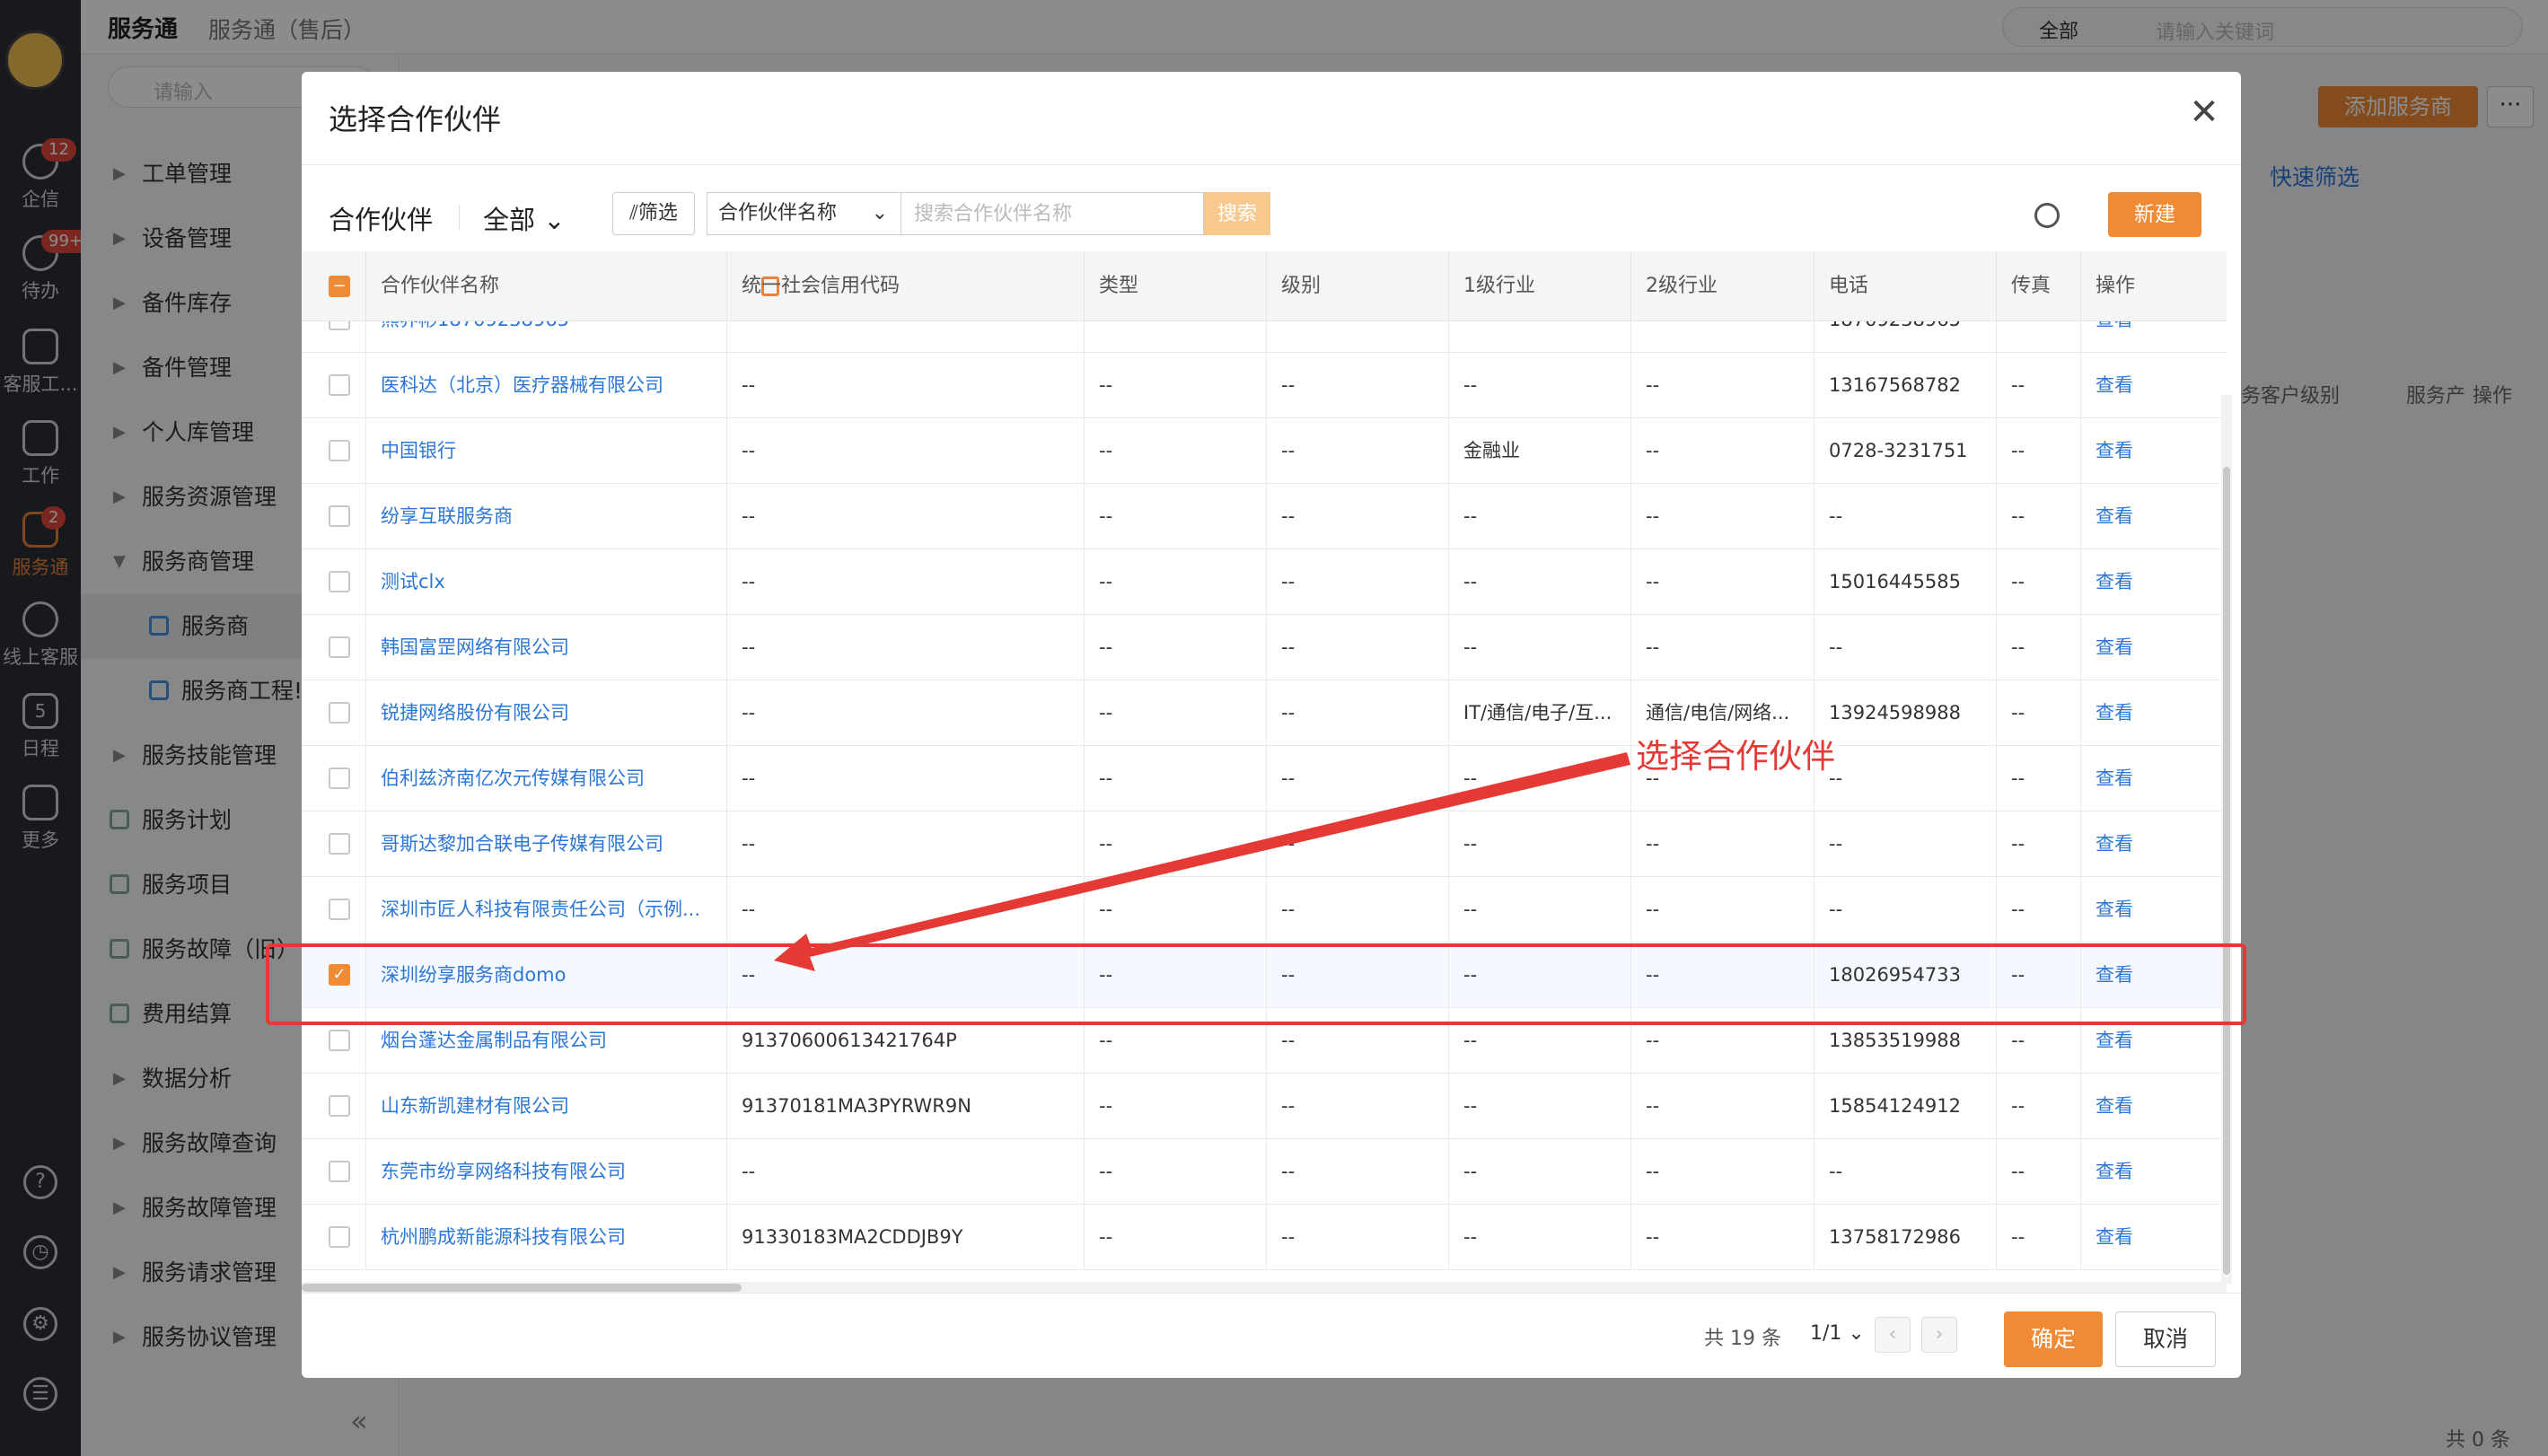  I want to click on annotation-arrow, so click(1202, 862).